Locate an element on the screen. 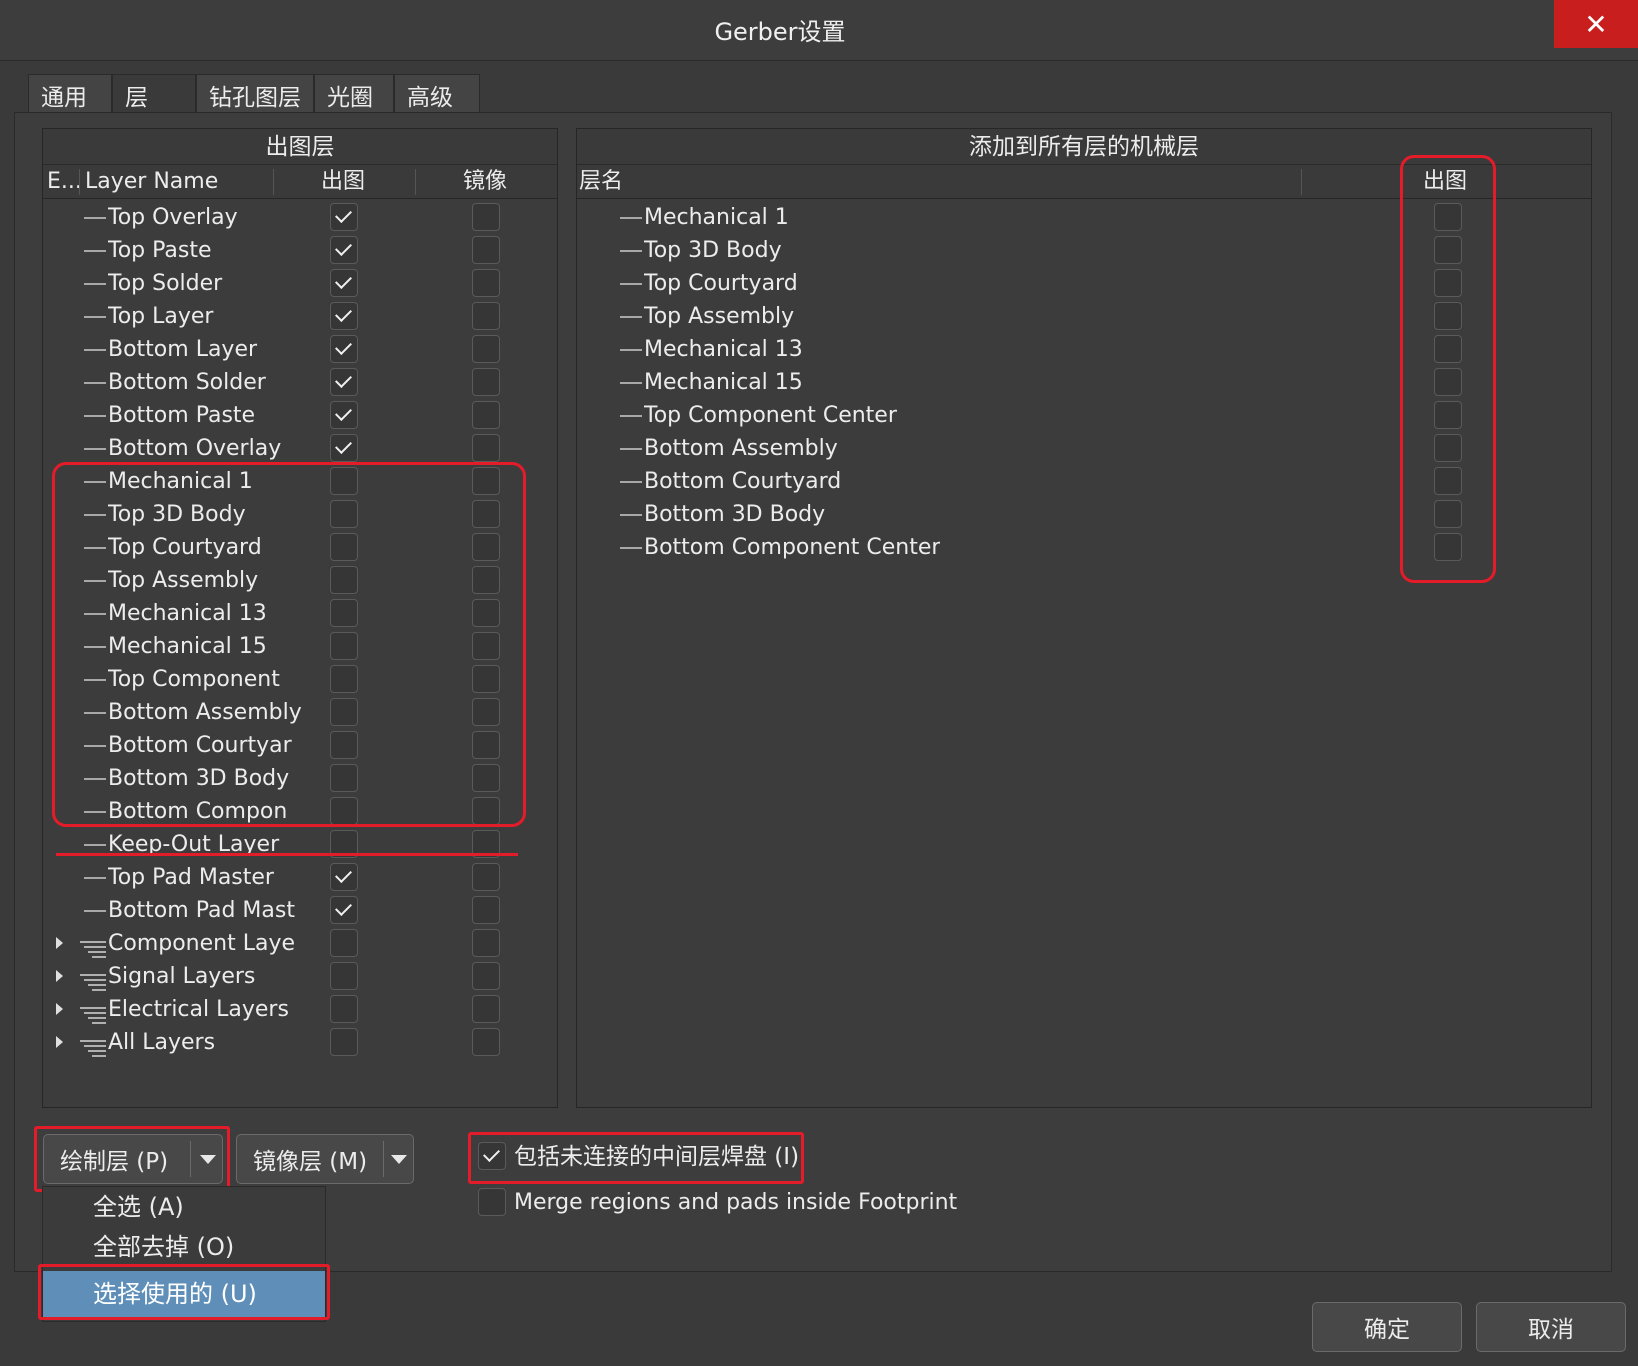 The image size is (1638, 1366). mirror-layers-dropdown: 镜像层 (M) is located at coordinates (325, 1159).